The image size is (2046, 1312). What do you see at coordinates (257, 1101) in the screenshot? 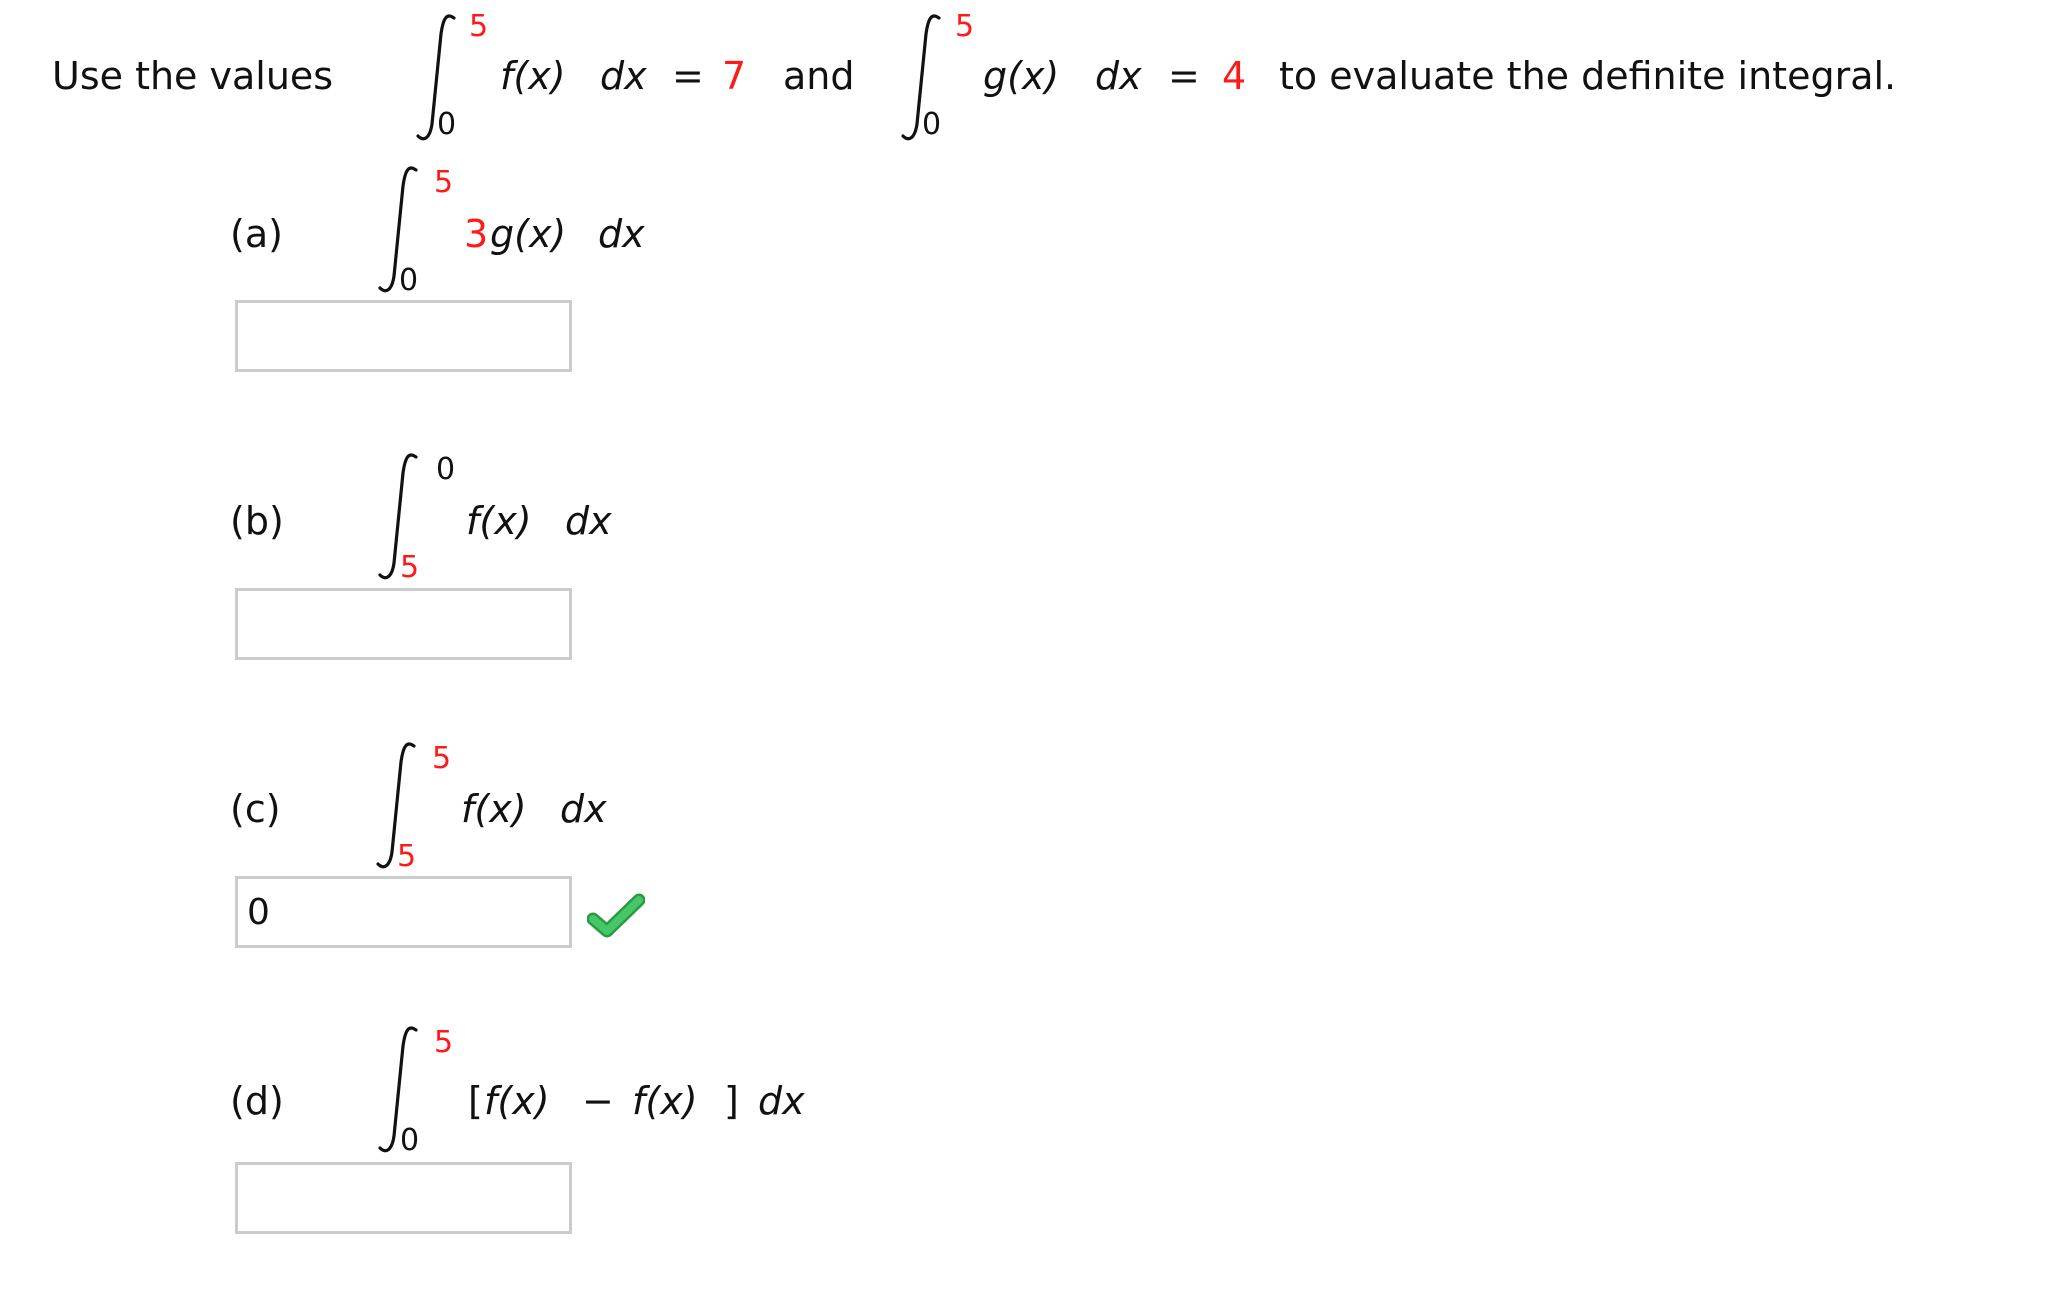
I see `part-label: (d)` at bounding box center [257, 1101].